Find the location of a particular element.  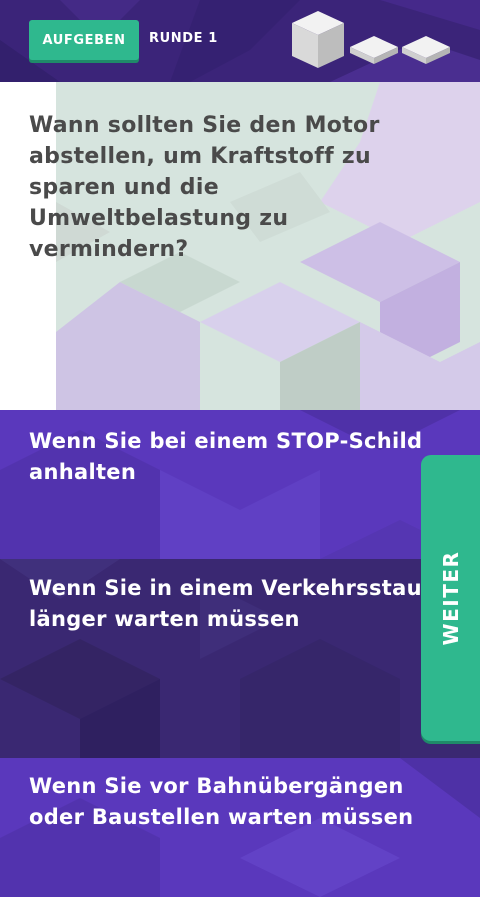

top-bar: AUFGEBEN RUNDE 1 is located at coordinates (240, 41).